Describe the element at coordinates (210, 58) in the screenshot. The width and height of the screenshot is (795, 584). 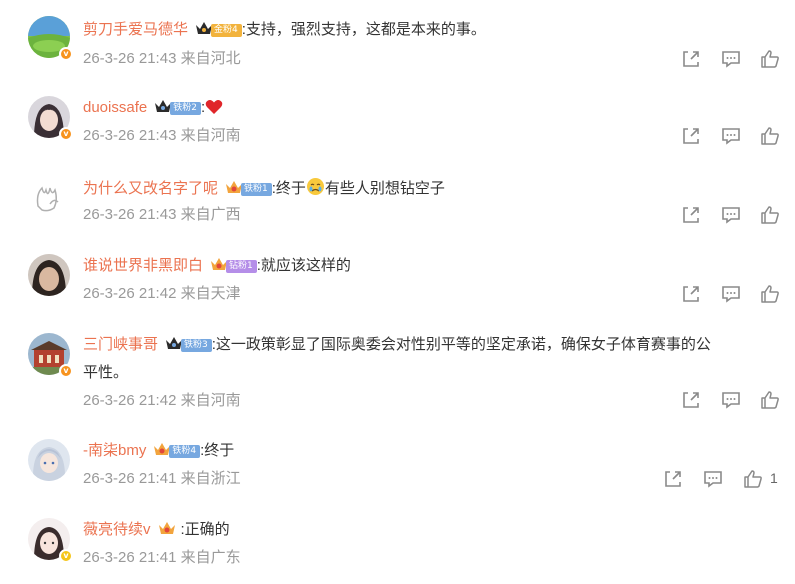
I see `comment-location: 来自河北` at that location.